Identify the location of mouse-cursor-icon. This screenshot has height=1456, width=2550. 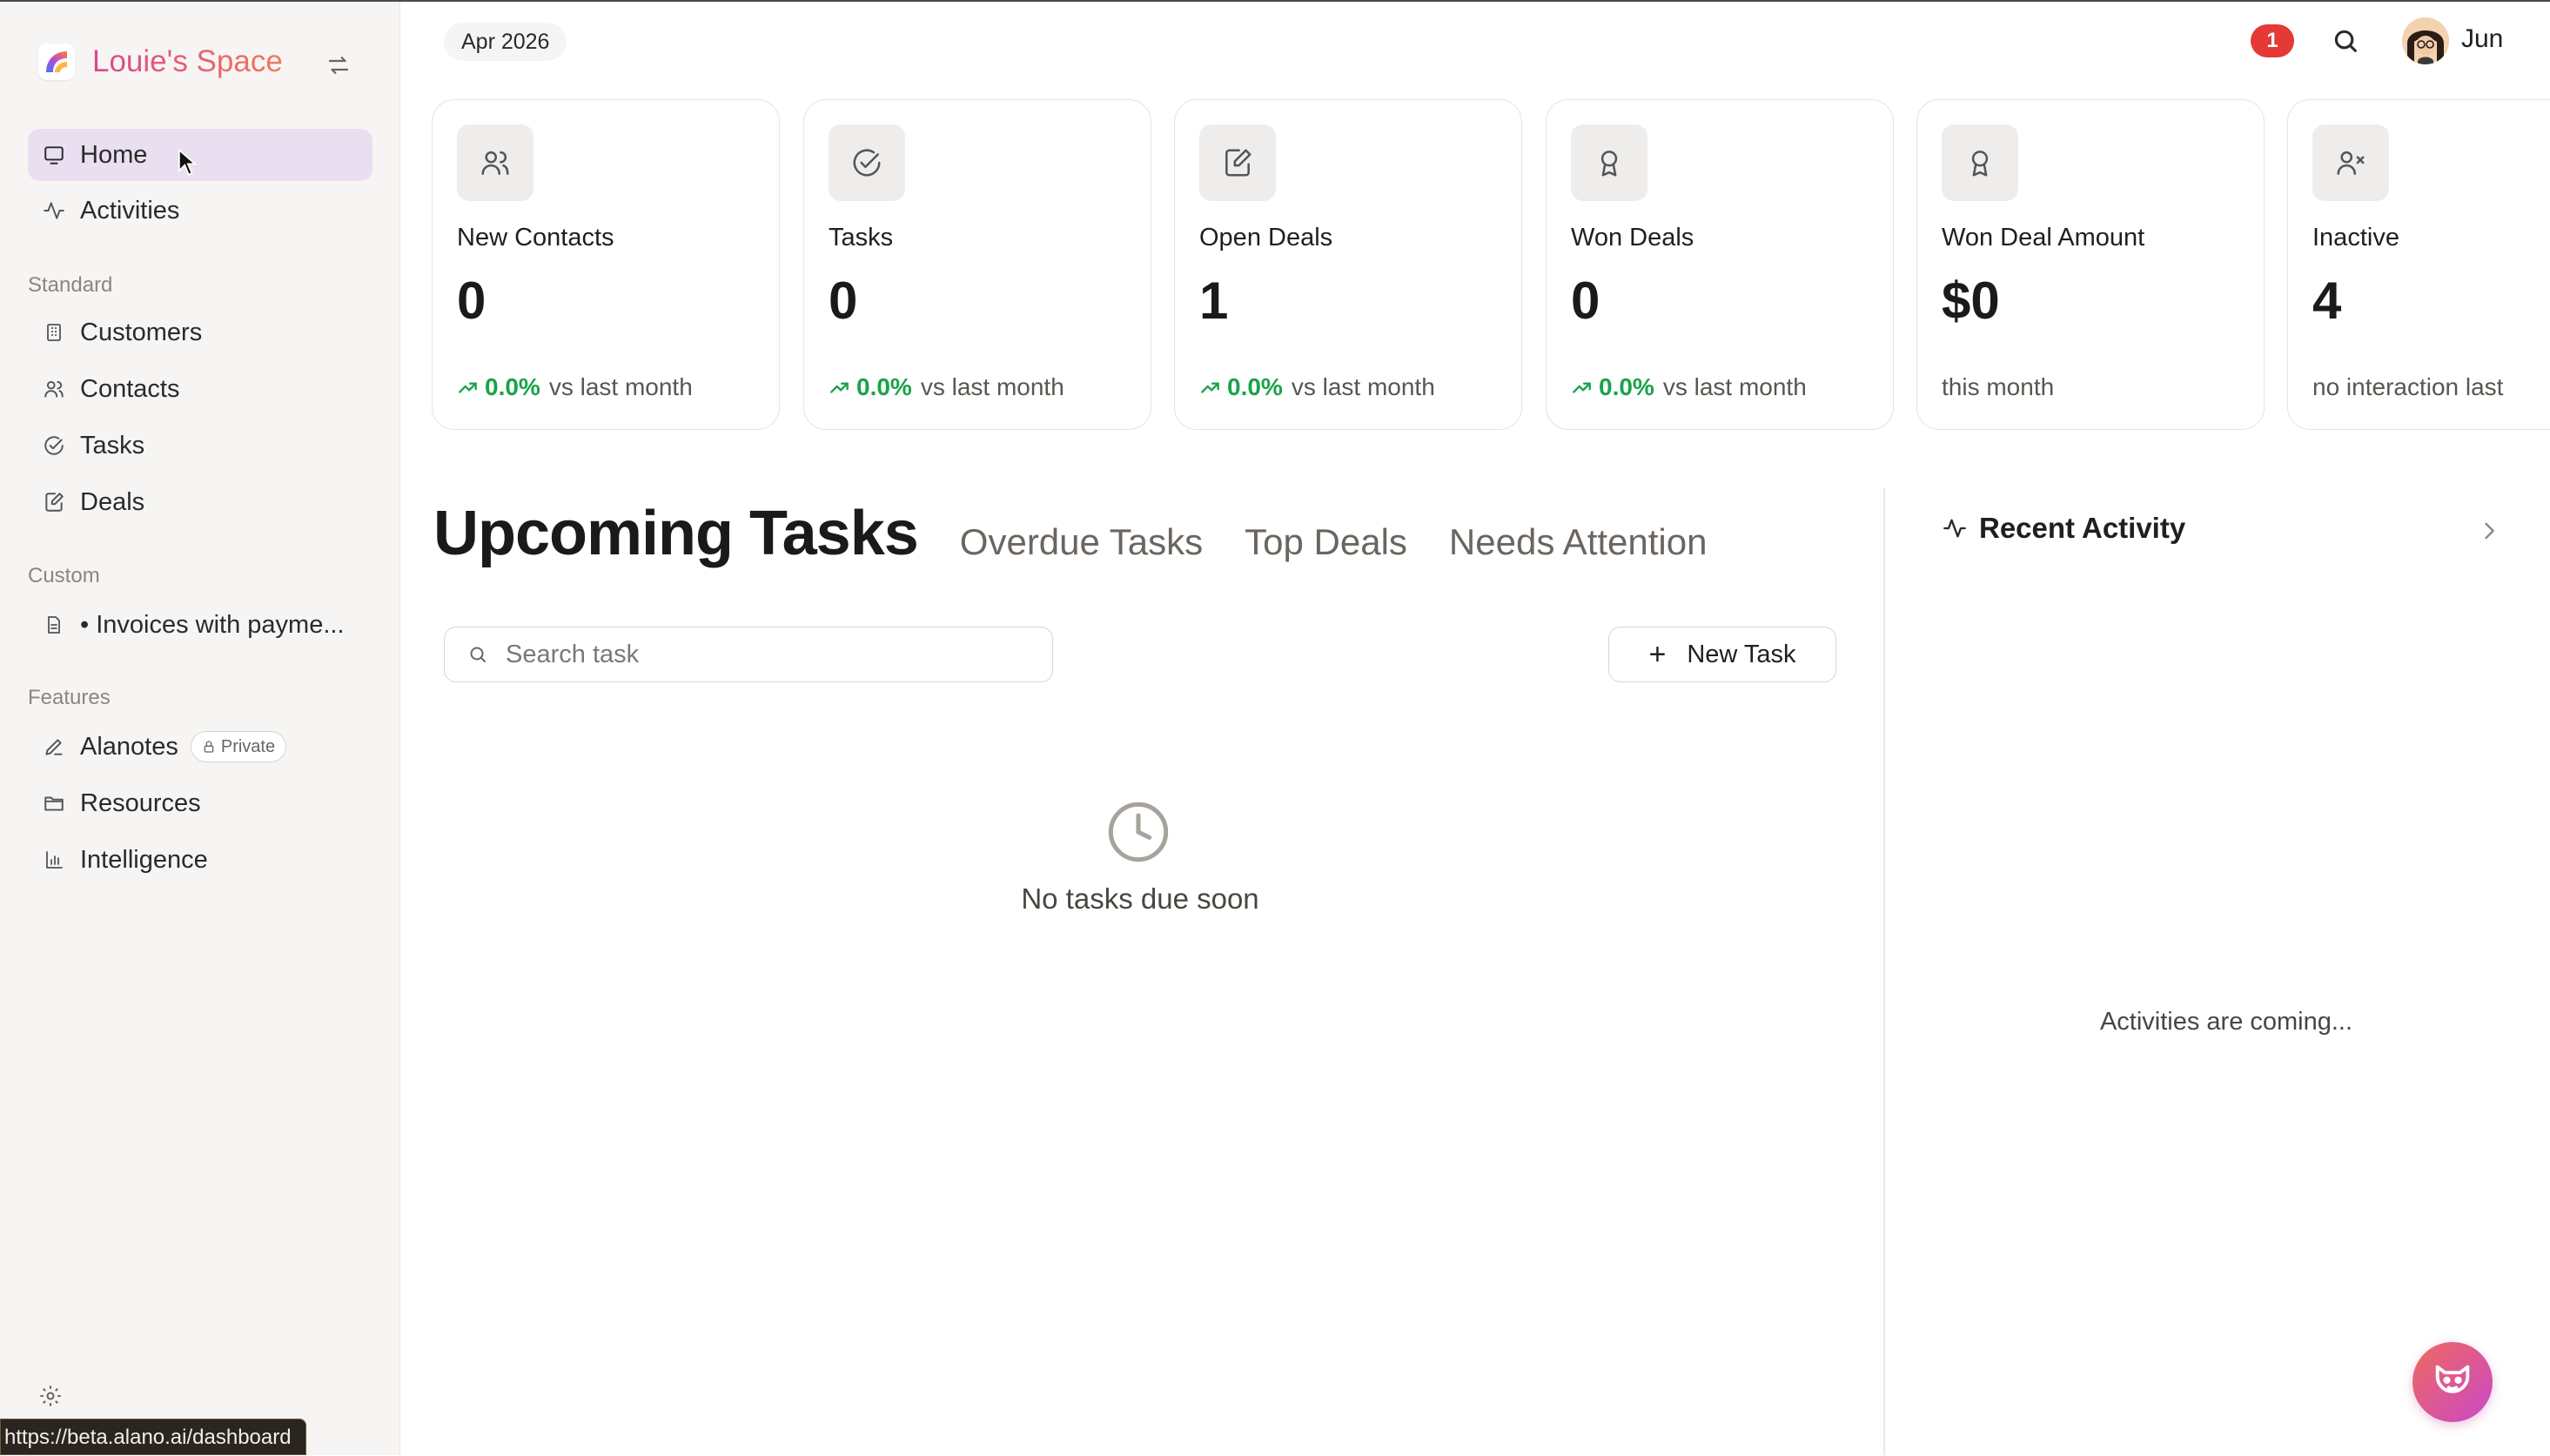
(187, 162).